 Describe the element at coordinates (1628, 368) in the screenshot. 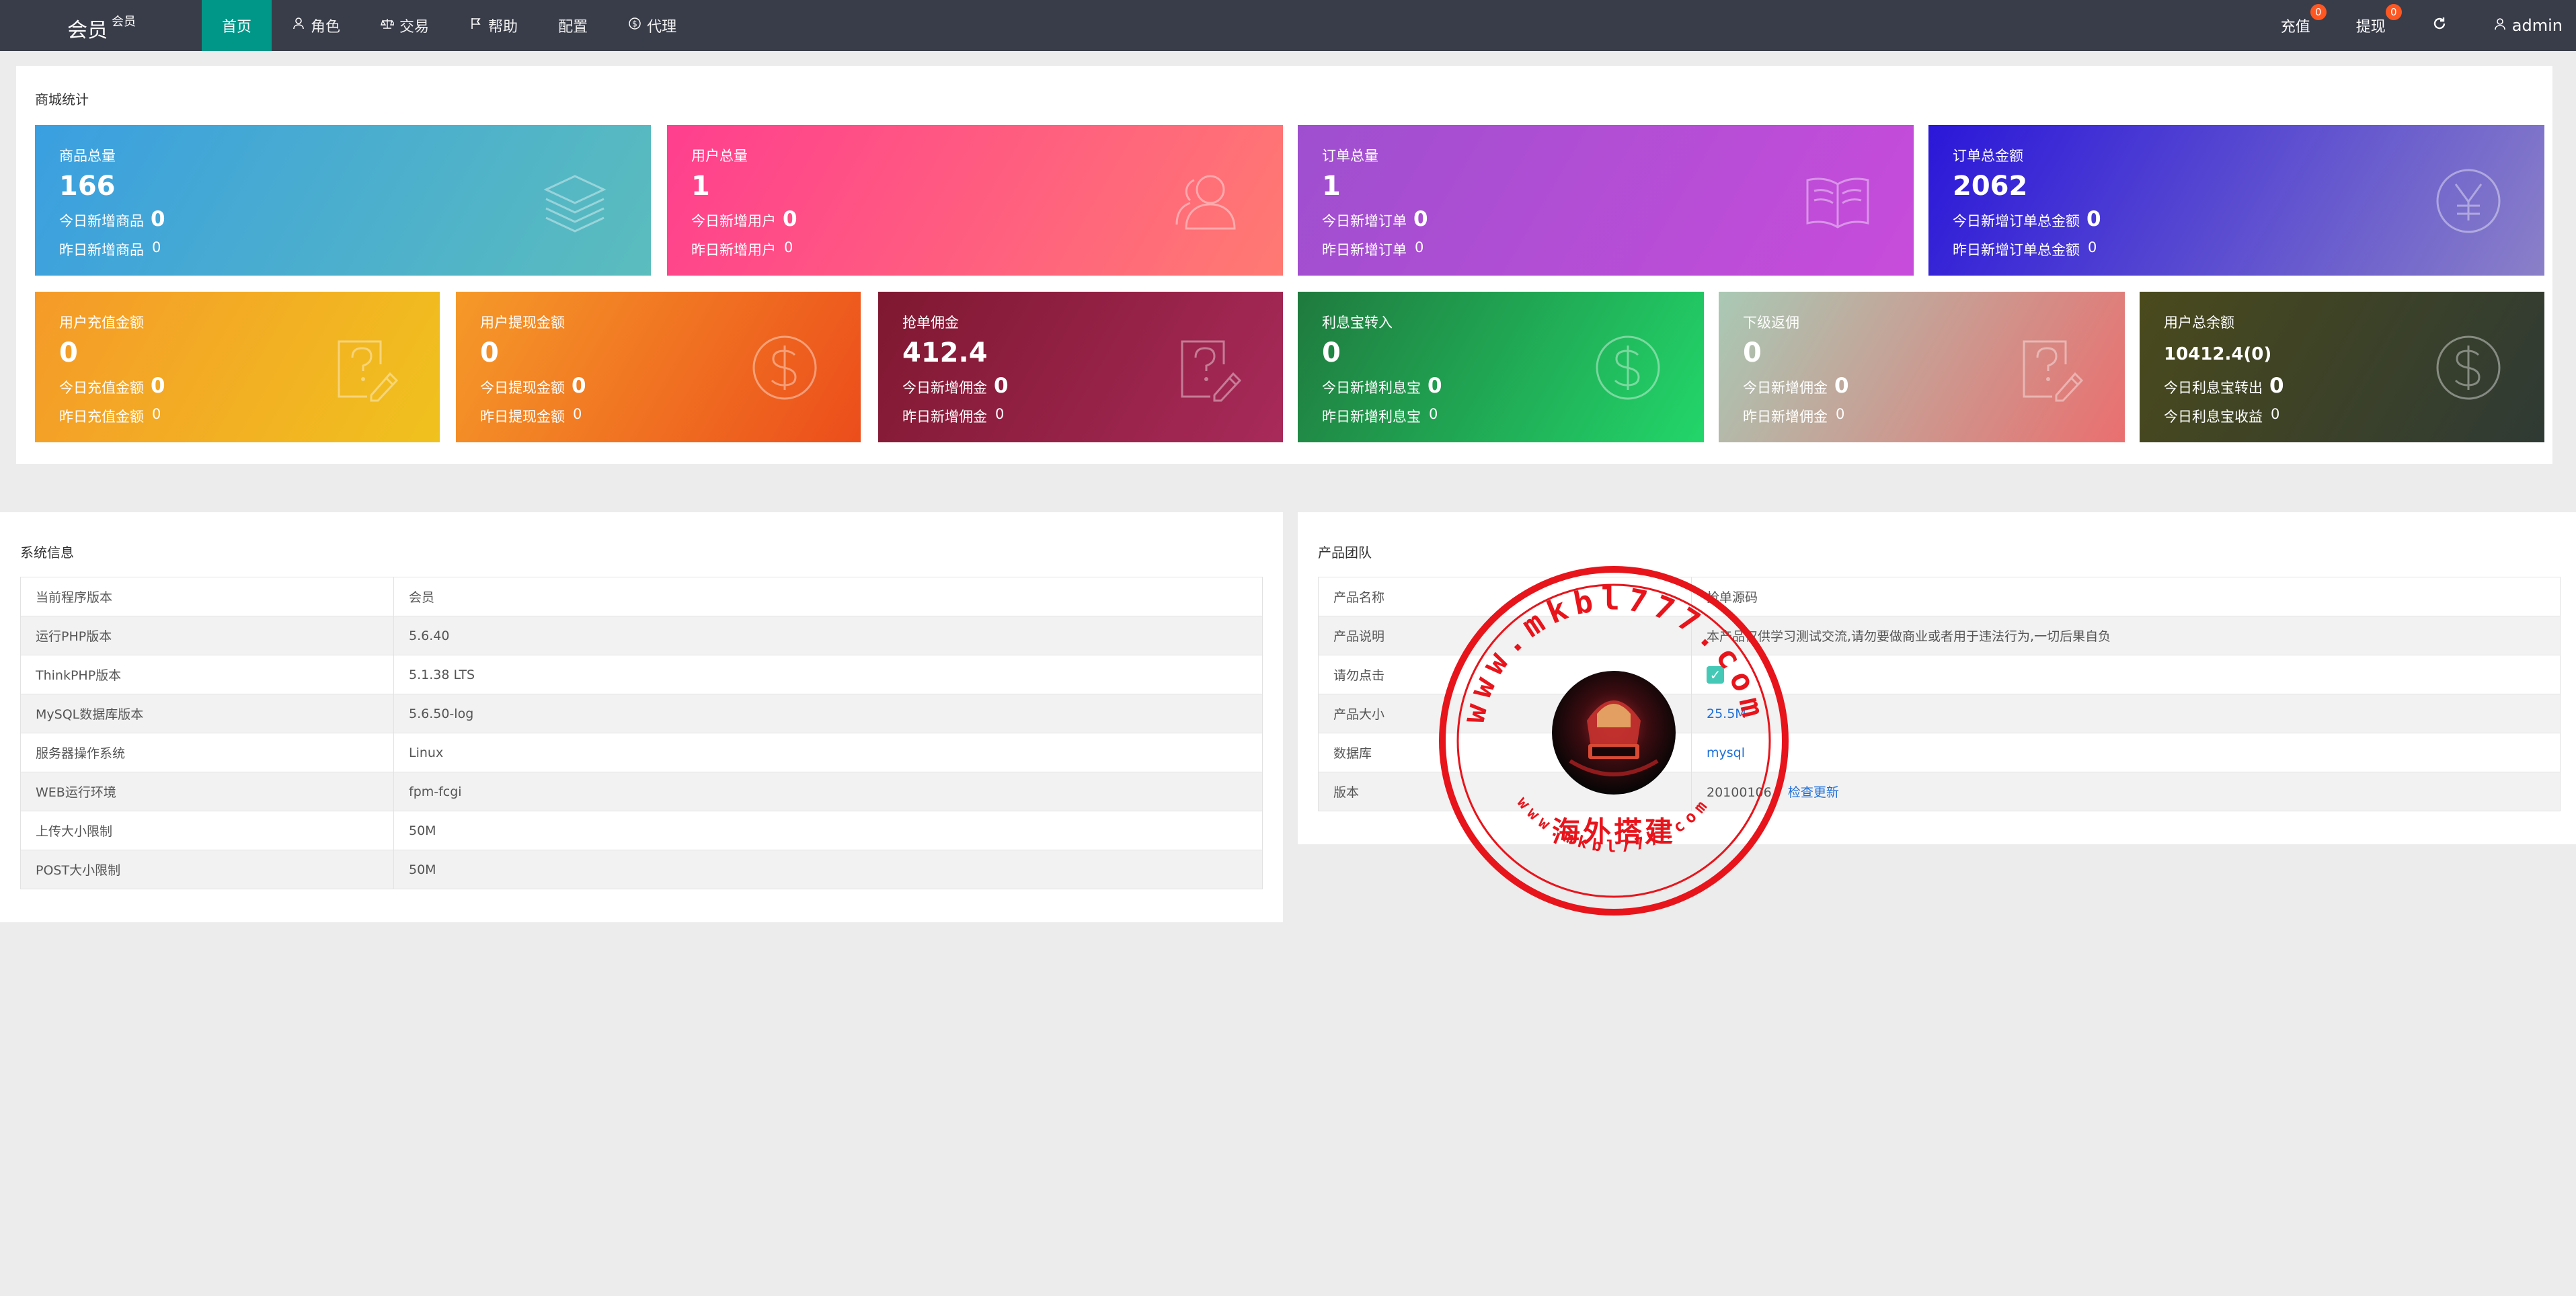

I see `dollar-circle-icon` at that location.